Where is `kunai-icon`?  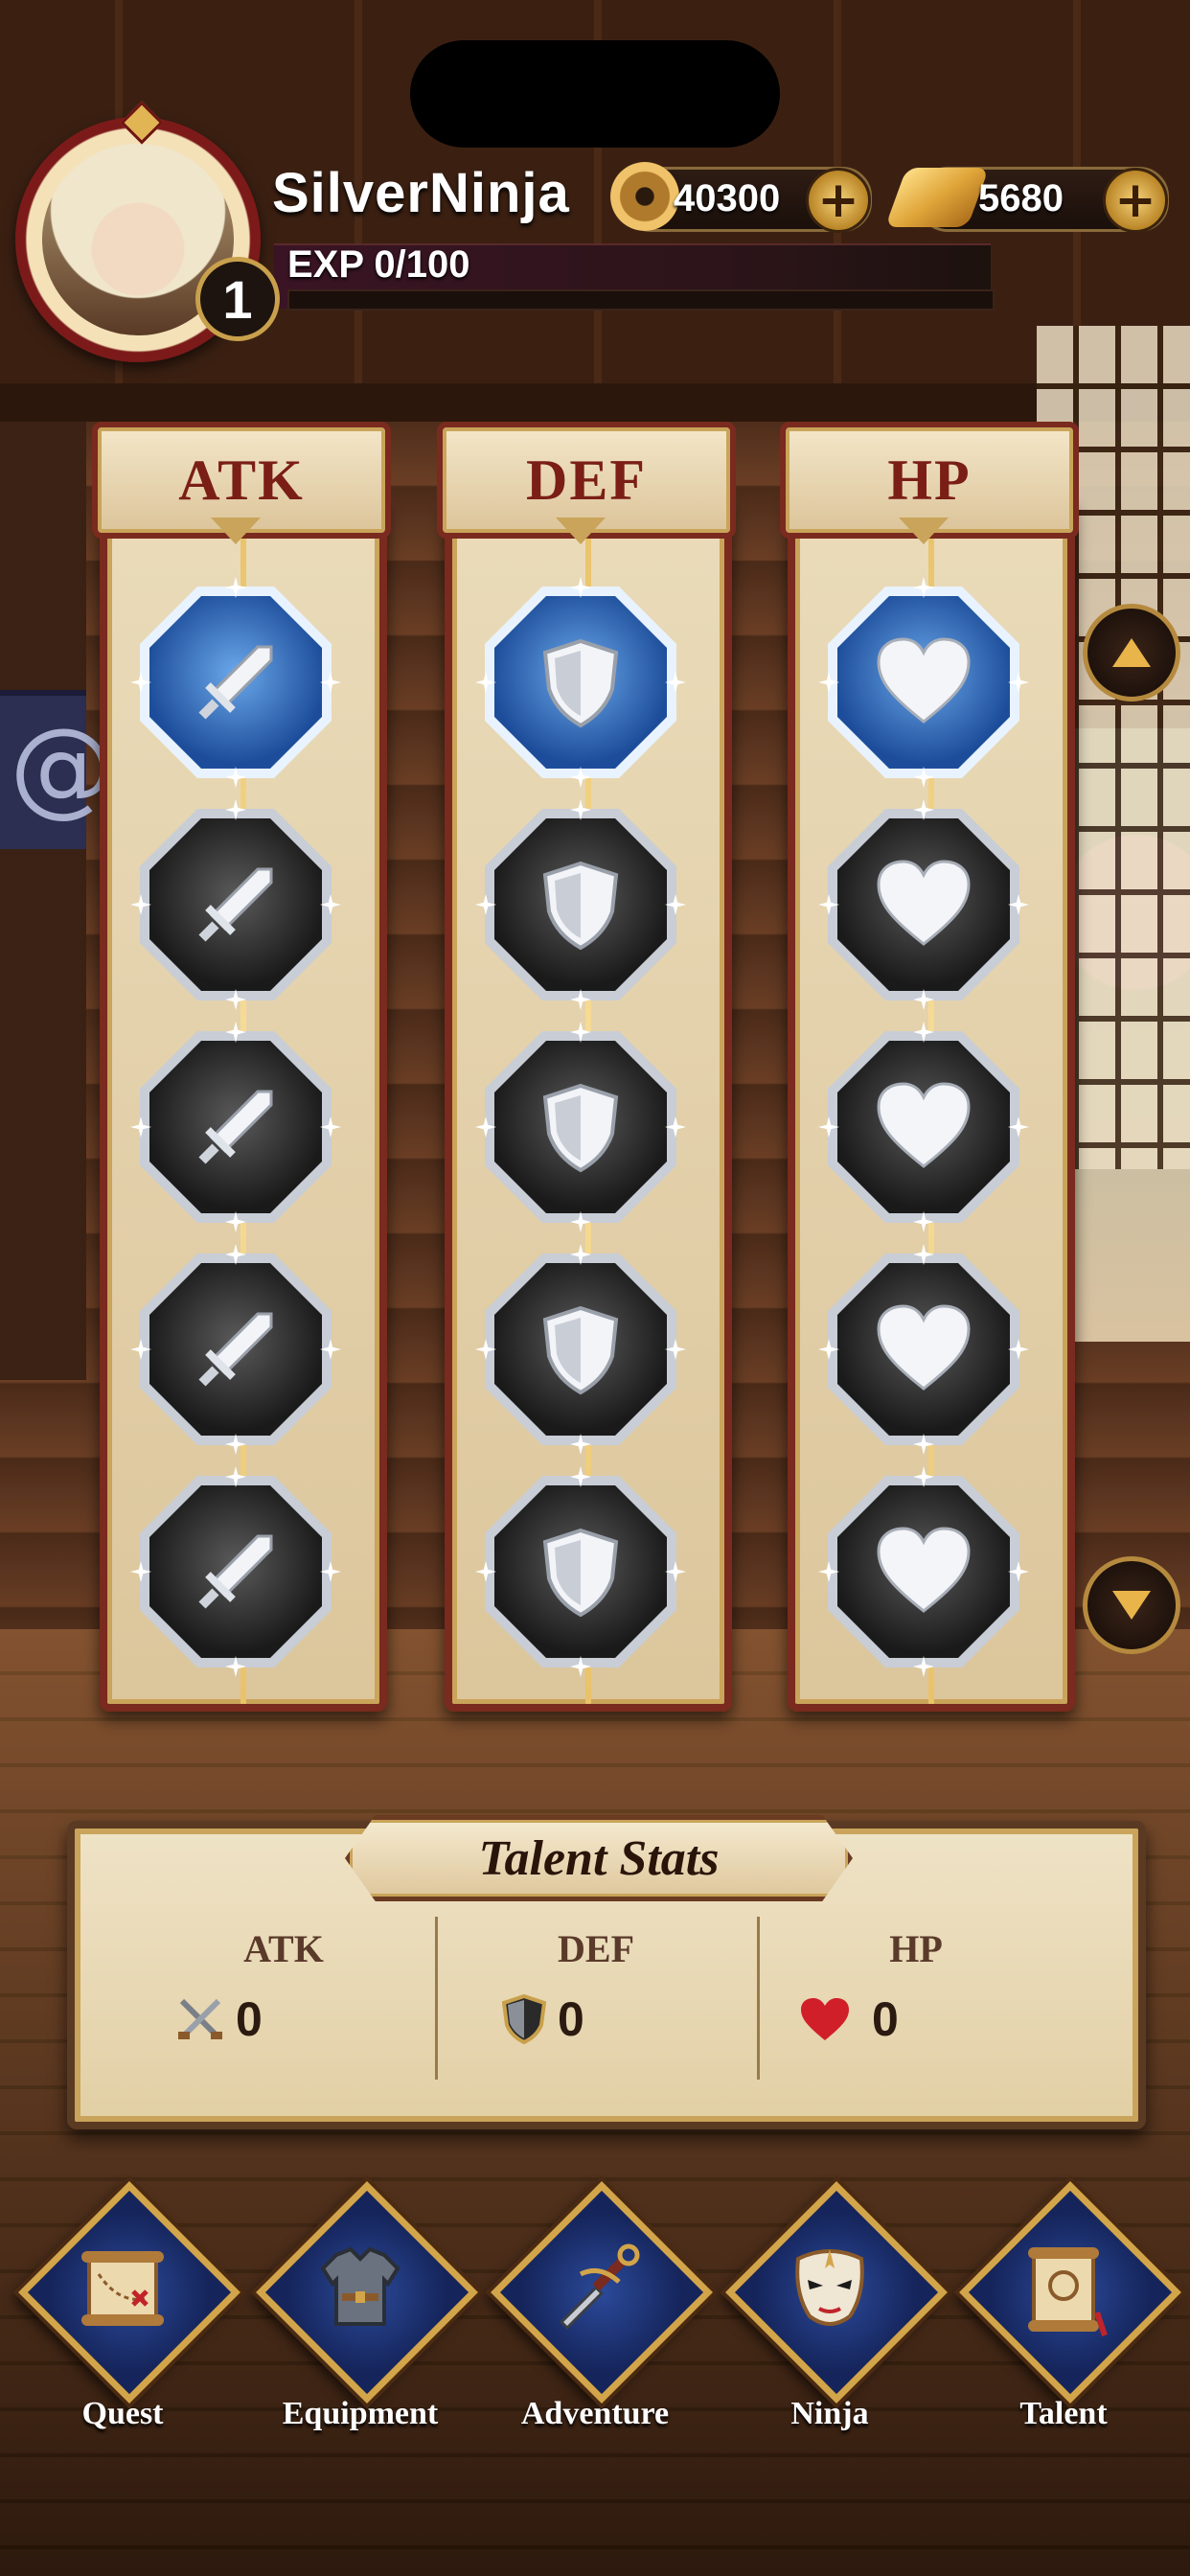 kunai-icon is located at coordinates (595, 2288).